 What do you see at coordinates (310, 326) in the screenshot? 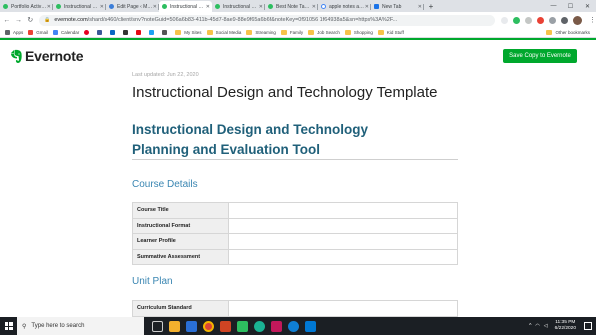
I see `mail-icon` at bounding box center [310, 326].